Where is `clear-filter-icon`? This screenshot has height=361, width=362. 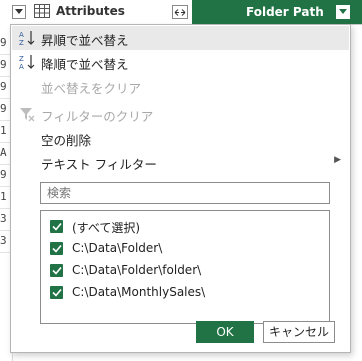
clear-filter-icon is located at coordinates (27, 115).